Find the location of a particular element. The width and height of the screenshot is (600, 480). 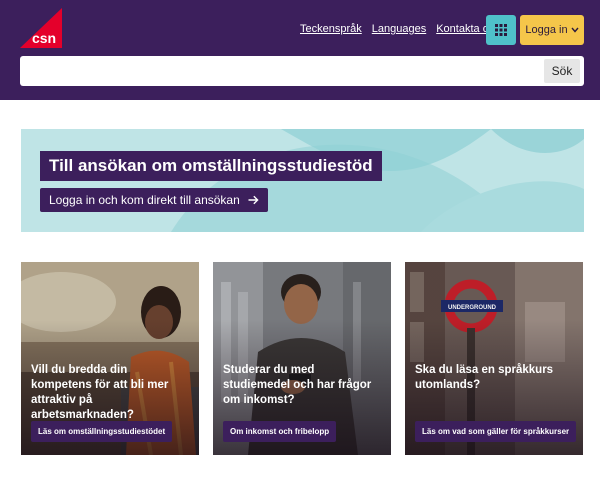

search-bar: Sök is located at coordinates (302, 71).